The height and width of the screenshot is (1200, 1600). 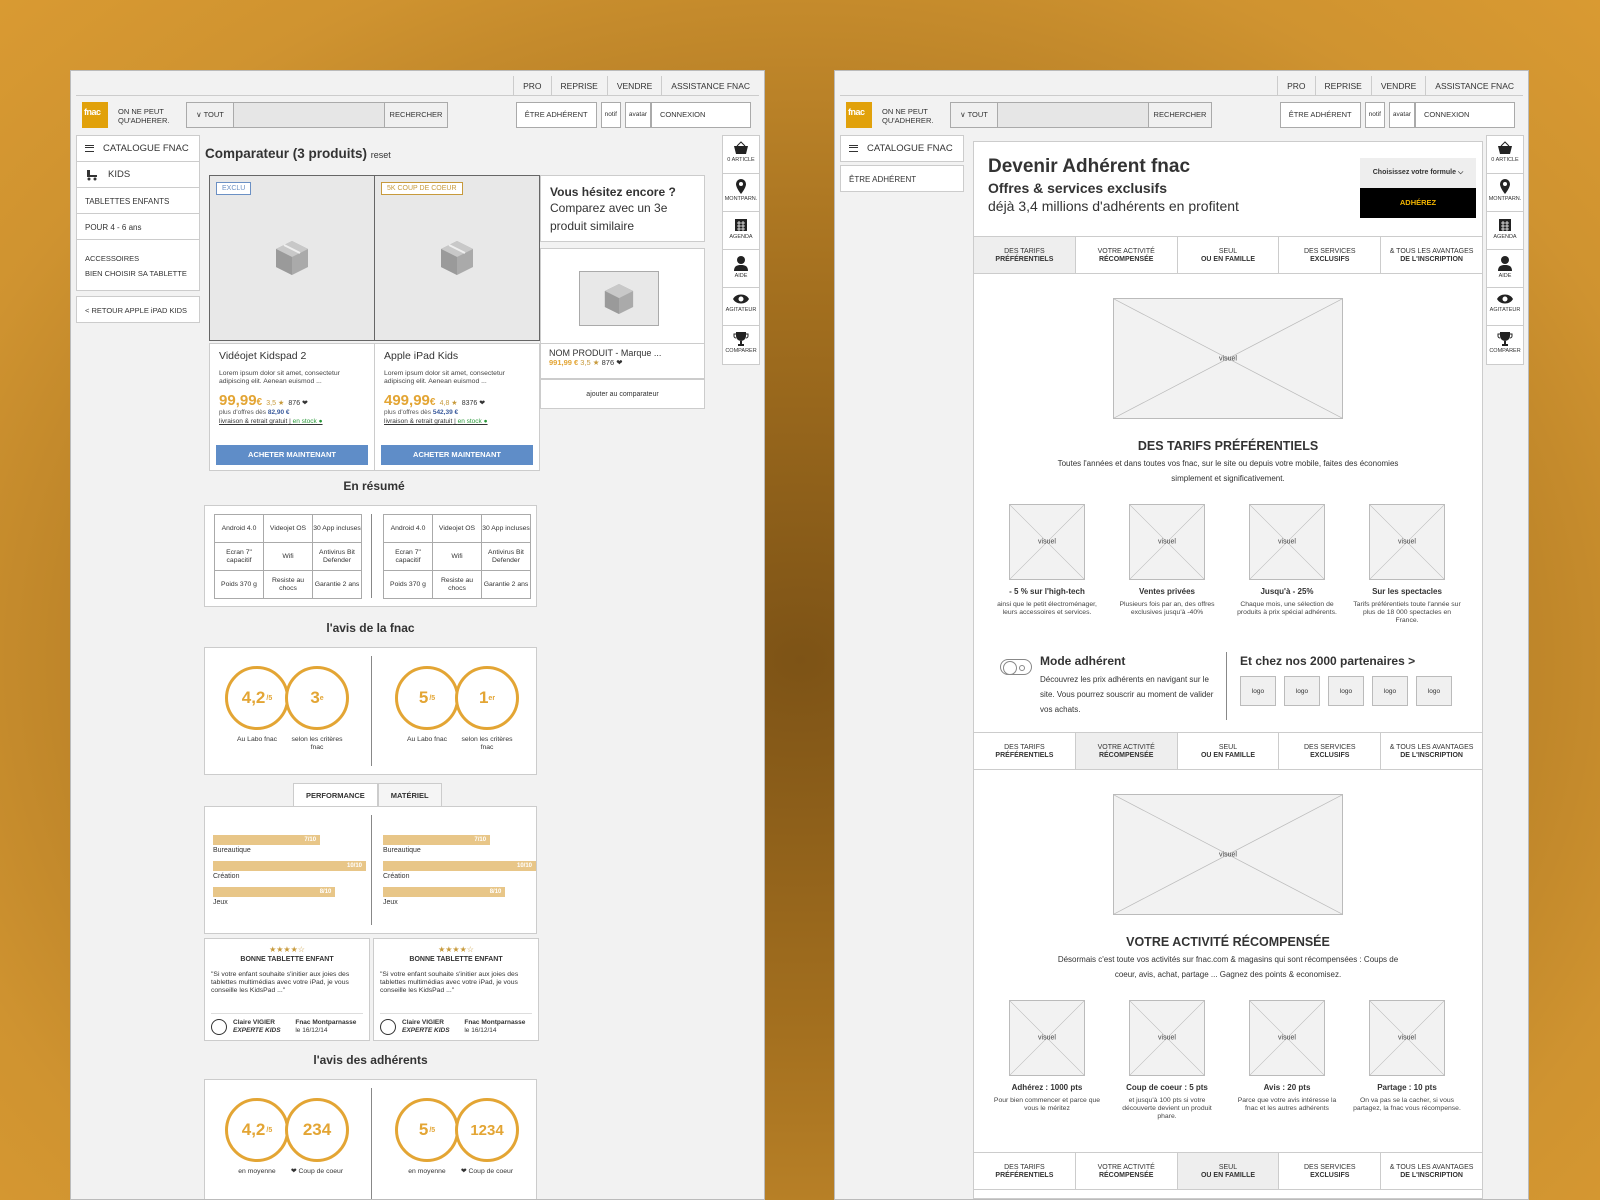 I want to click on nav-tablettes: TABLETTES ENFANTS, so click(x=138, y=200).